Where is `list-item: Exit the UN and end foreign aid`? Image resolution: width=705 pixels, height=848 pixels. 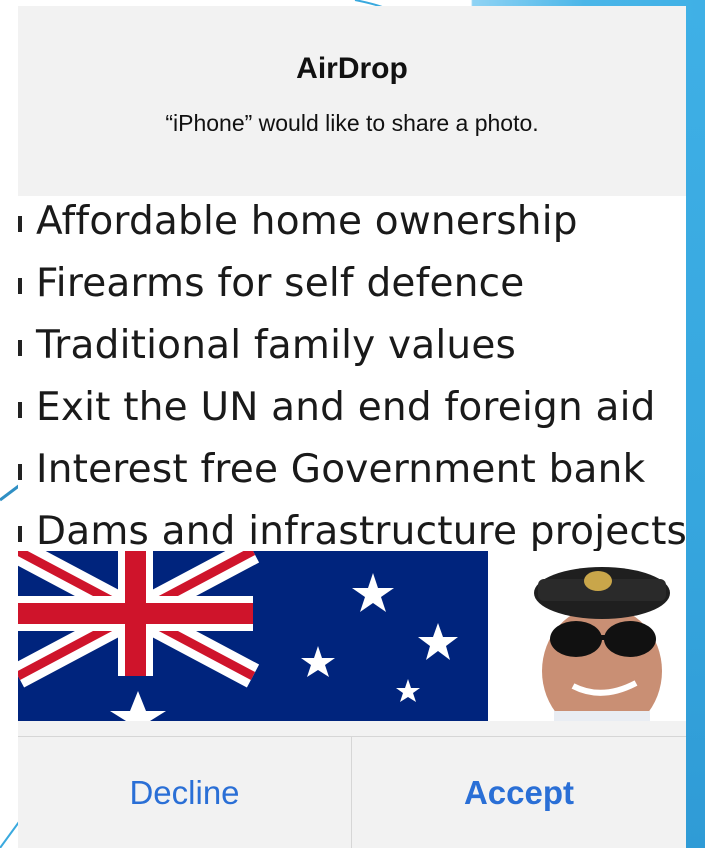
list-item: Exit the UN and end foreign aid is located at coordinates (352, 413).